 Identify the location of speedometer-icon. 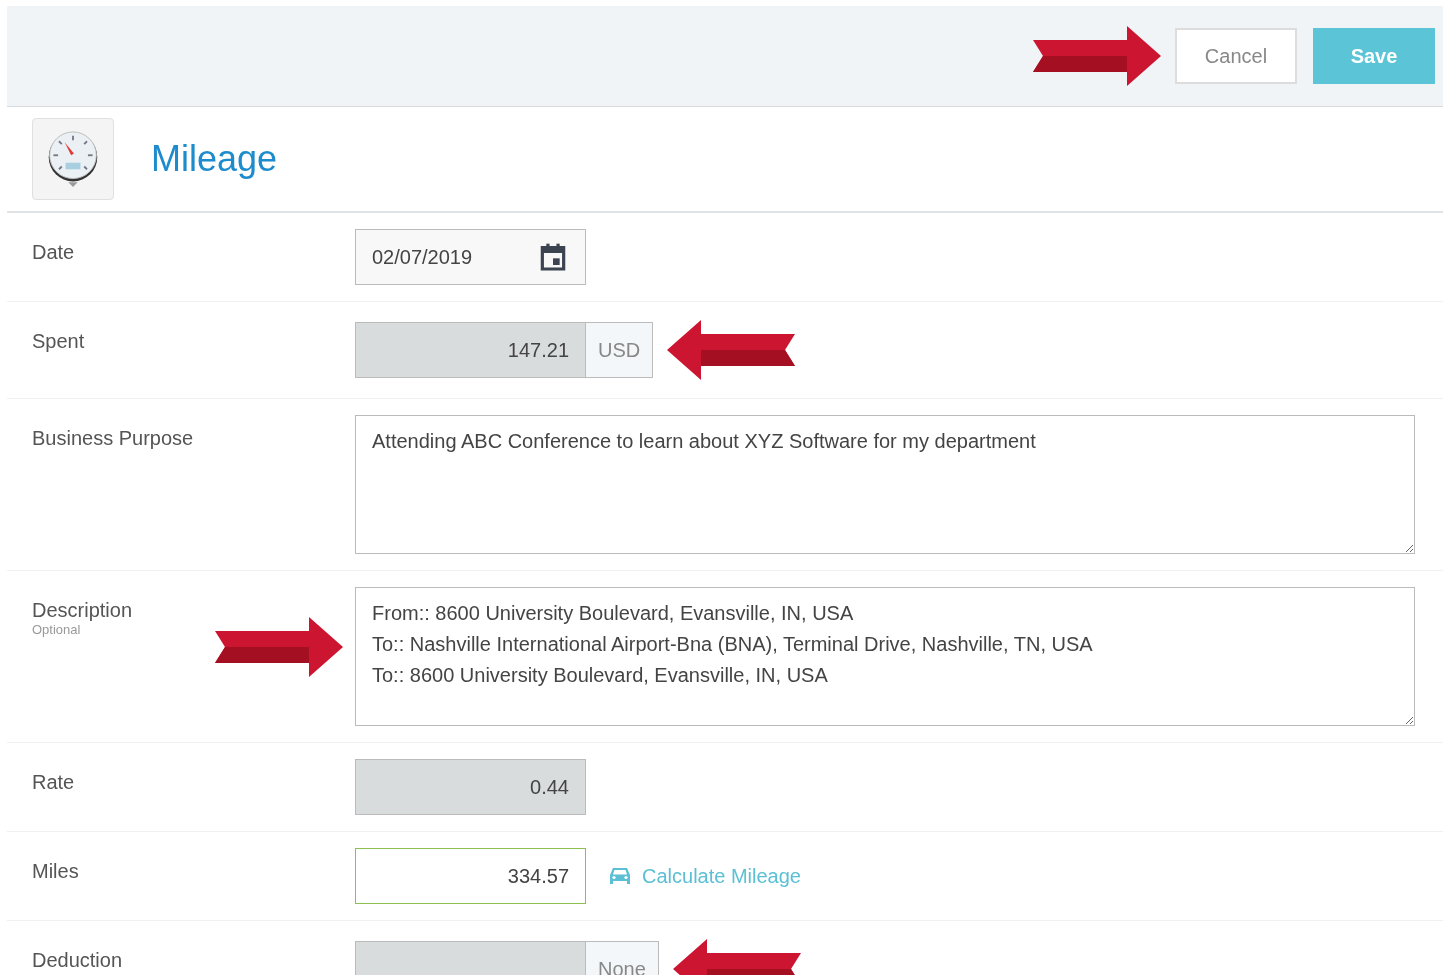
(73, 159).